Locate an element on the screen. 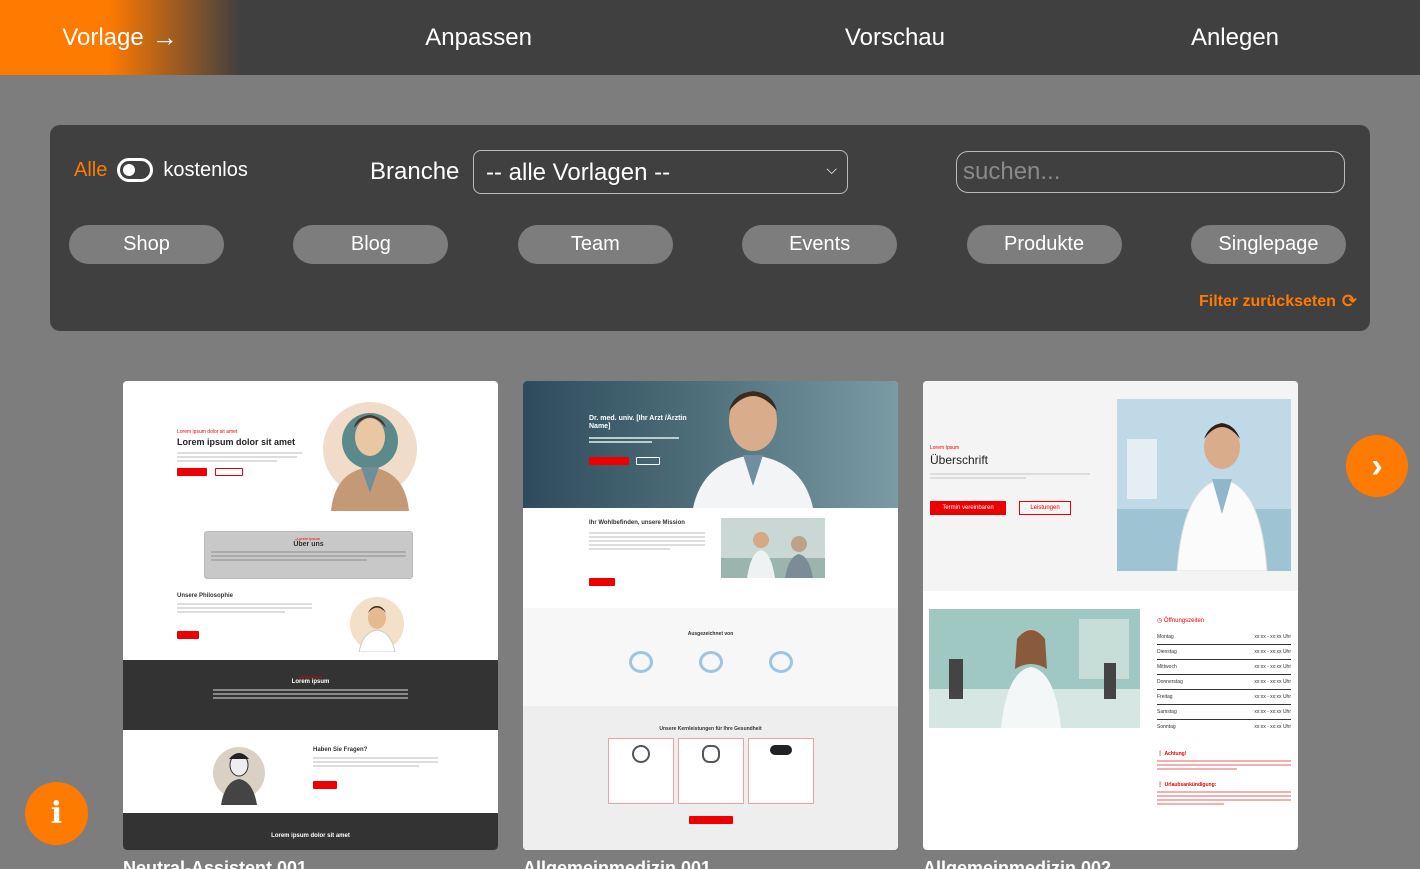 The height and width of the screenshot is (869, 1420). reset-filter-link: Filter zurückseten ⟳ is located at coordinates (1278, 301).